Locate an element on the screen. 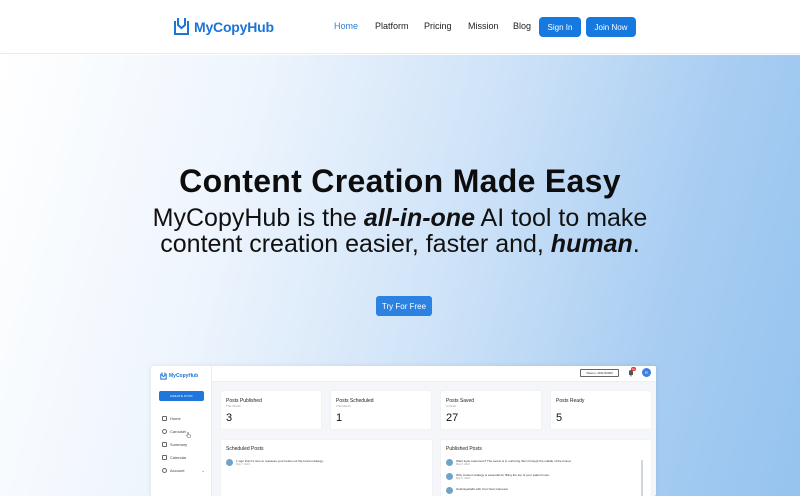 The image size is (800, 496). brand-logo: MyCopyHub is located at coordinates (223, 26).